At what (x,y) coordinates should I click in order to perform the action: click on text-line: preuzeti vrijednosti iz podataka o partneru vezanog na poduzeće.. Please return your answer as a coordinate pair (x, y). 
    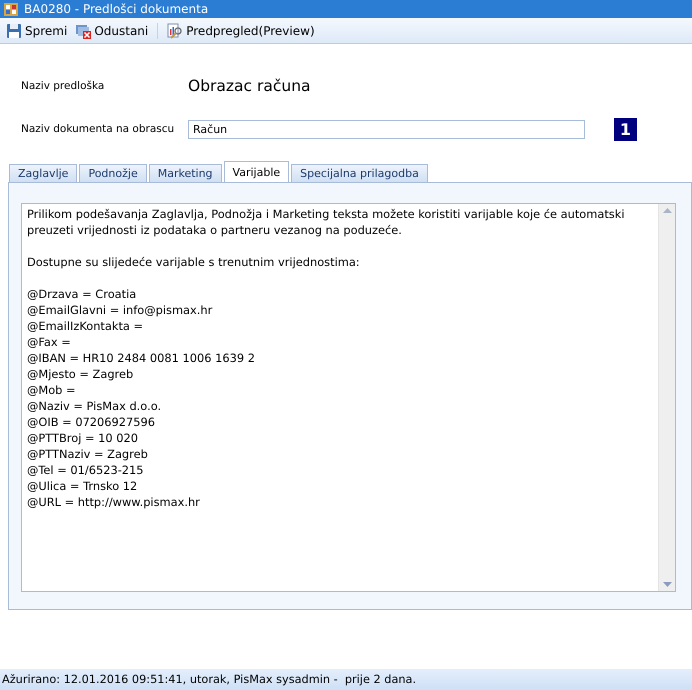
    Looking at the image, I should click on (215, 230).